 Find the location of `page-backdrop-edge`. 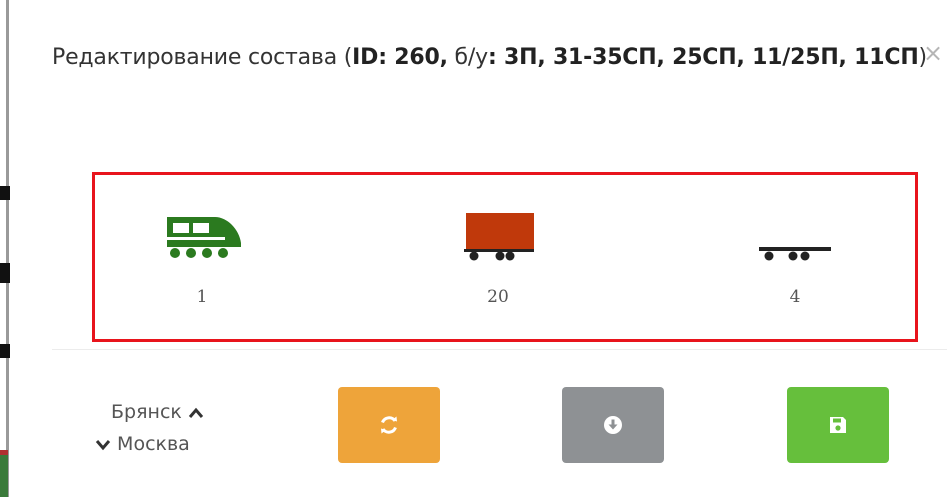

page-backdrop-edge is located at coordinates (5, 248).